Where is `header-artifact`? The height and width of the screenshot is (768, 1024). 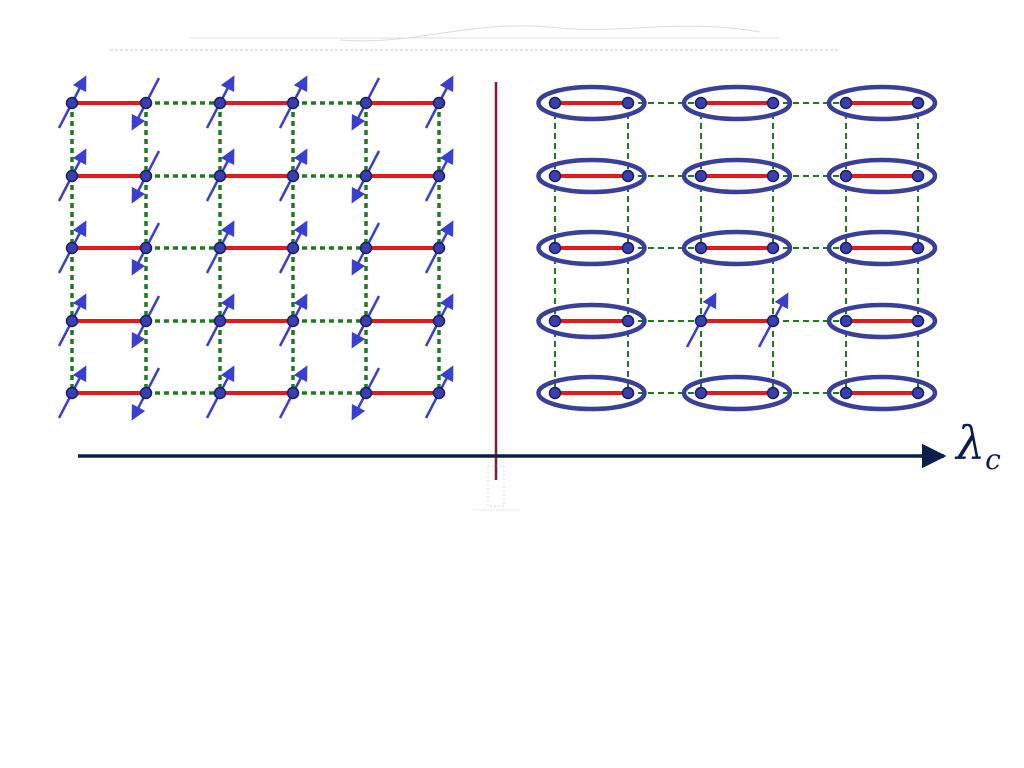 header-artifact is located at coordinates (475, 38).